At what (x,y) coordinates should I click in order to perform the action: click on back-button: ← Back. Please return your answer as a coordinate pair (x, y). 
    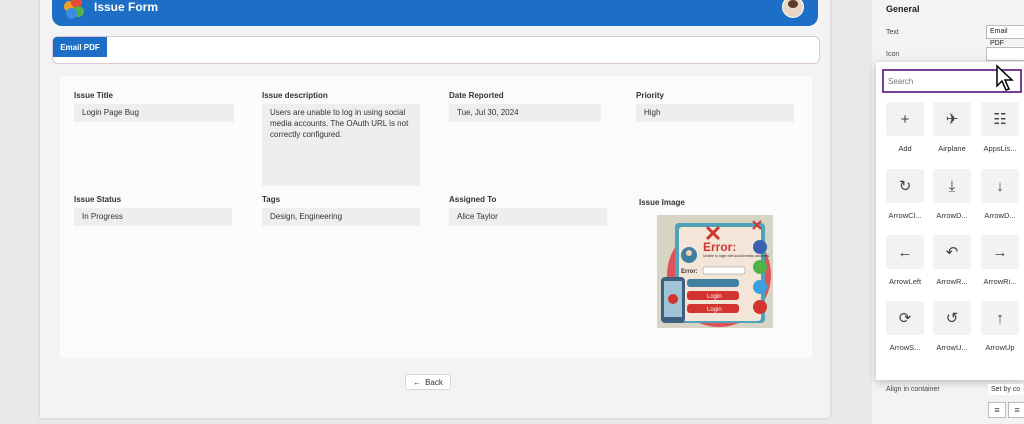
    Looking at the image, I should click on (428, 382).